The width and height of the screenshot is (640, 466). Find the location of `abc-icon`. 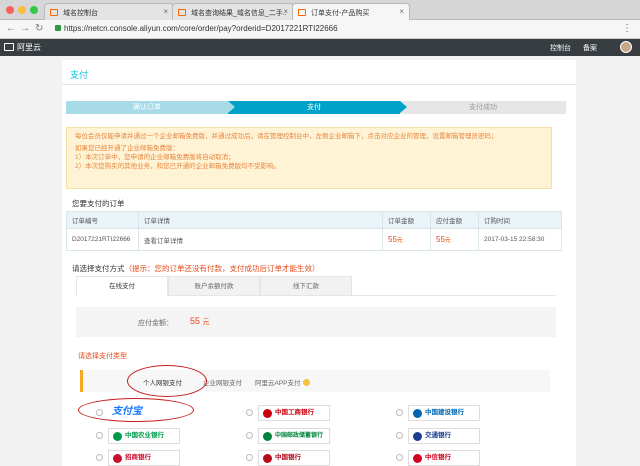

abc-icon is located at coordinates (117, 436).